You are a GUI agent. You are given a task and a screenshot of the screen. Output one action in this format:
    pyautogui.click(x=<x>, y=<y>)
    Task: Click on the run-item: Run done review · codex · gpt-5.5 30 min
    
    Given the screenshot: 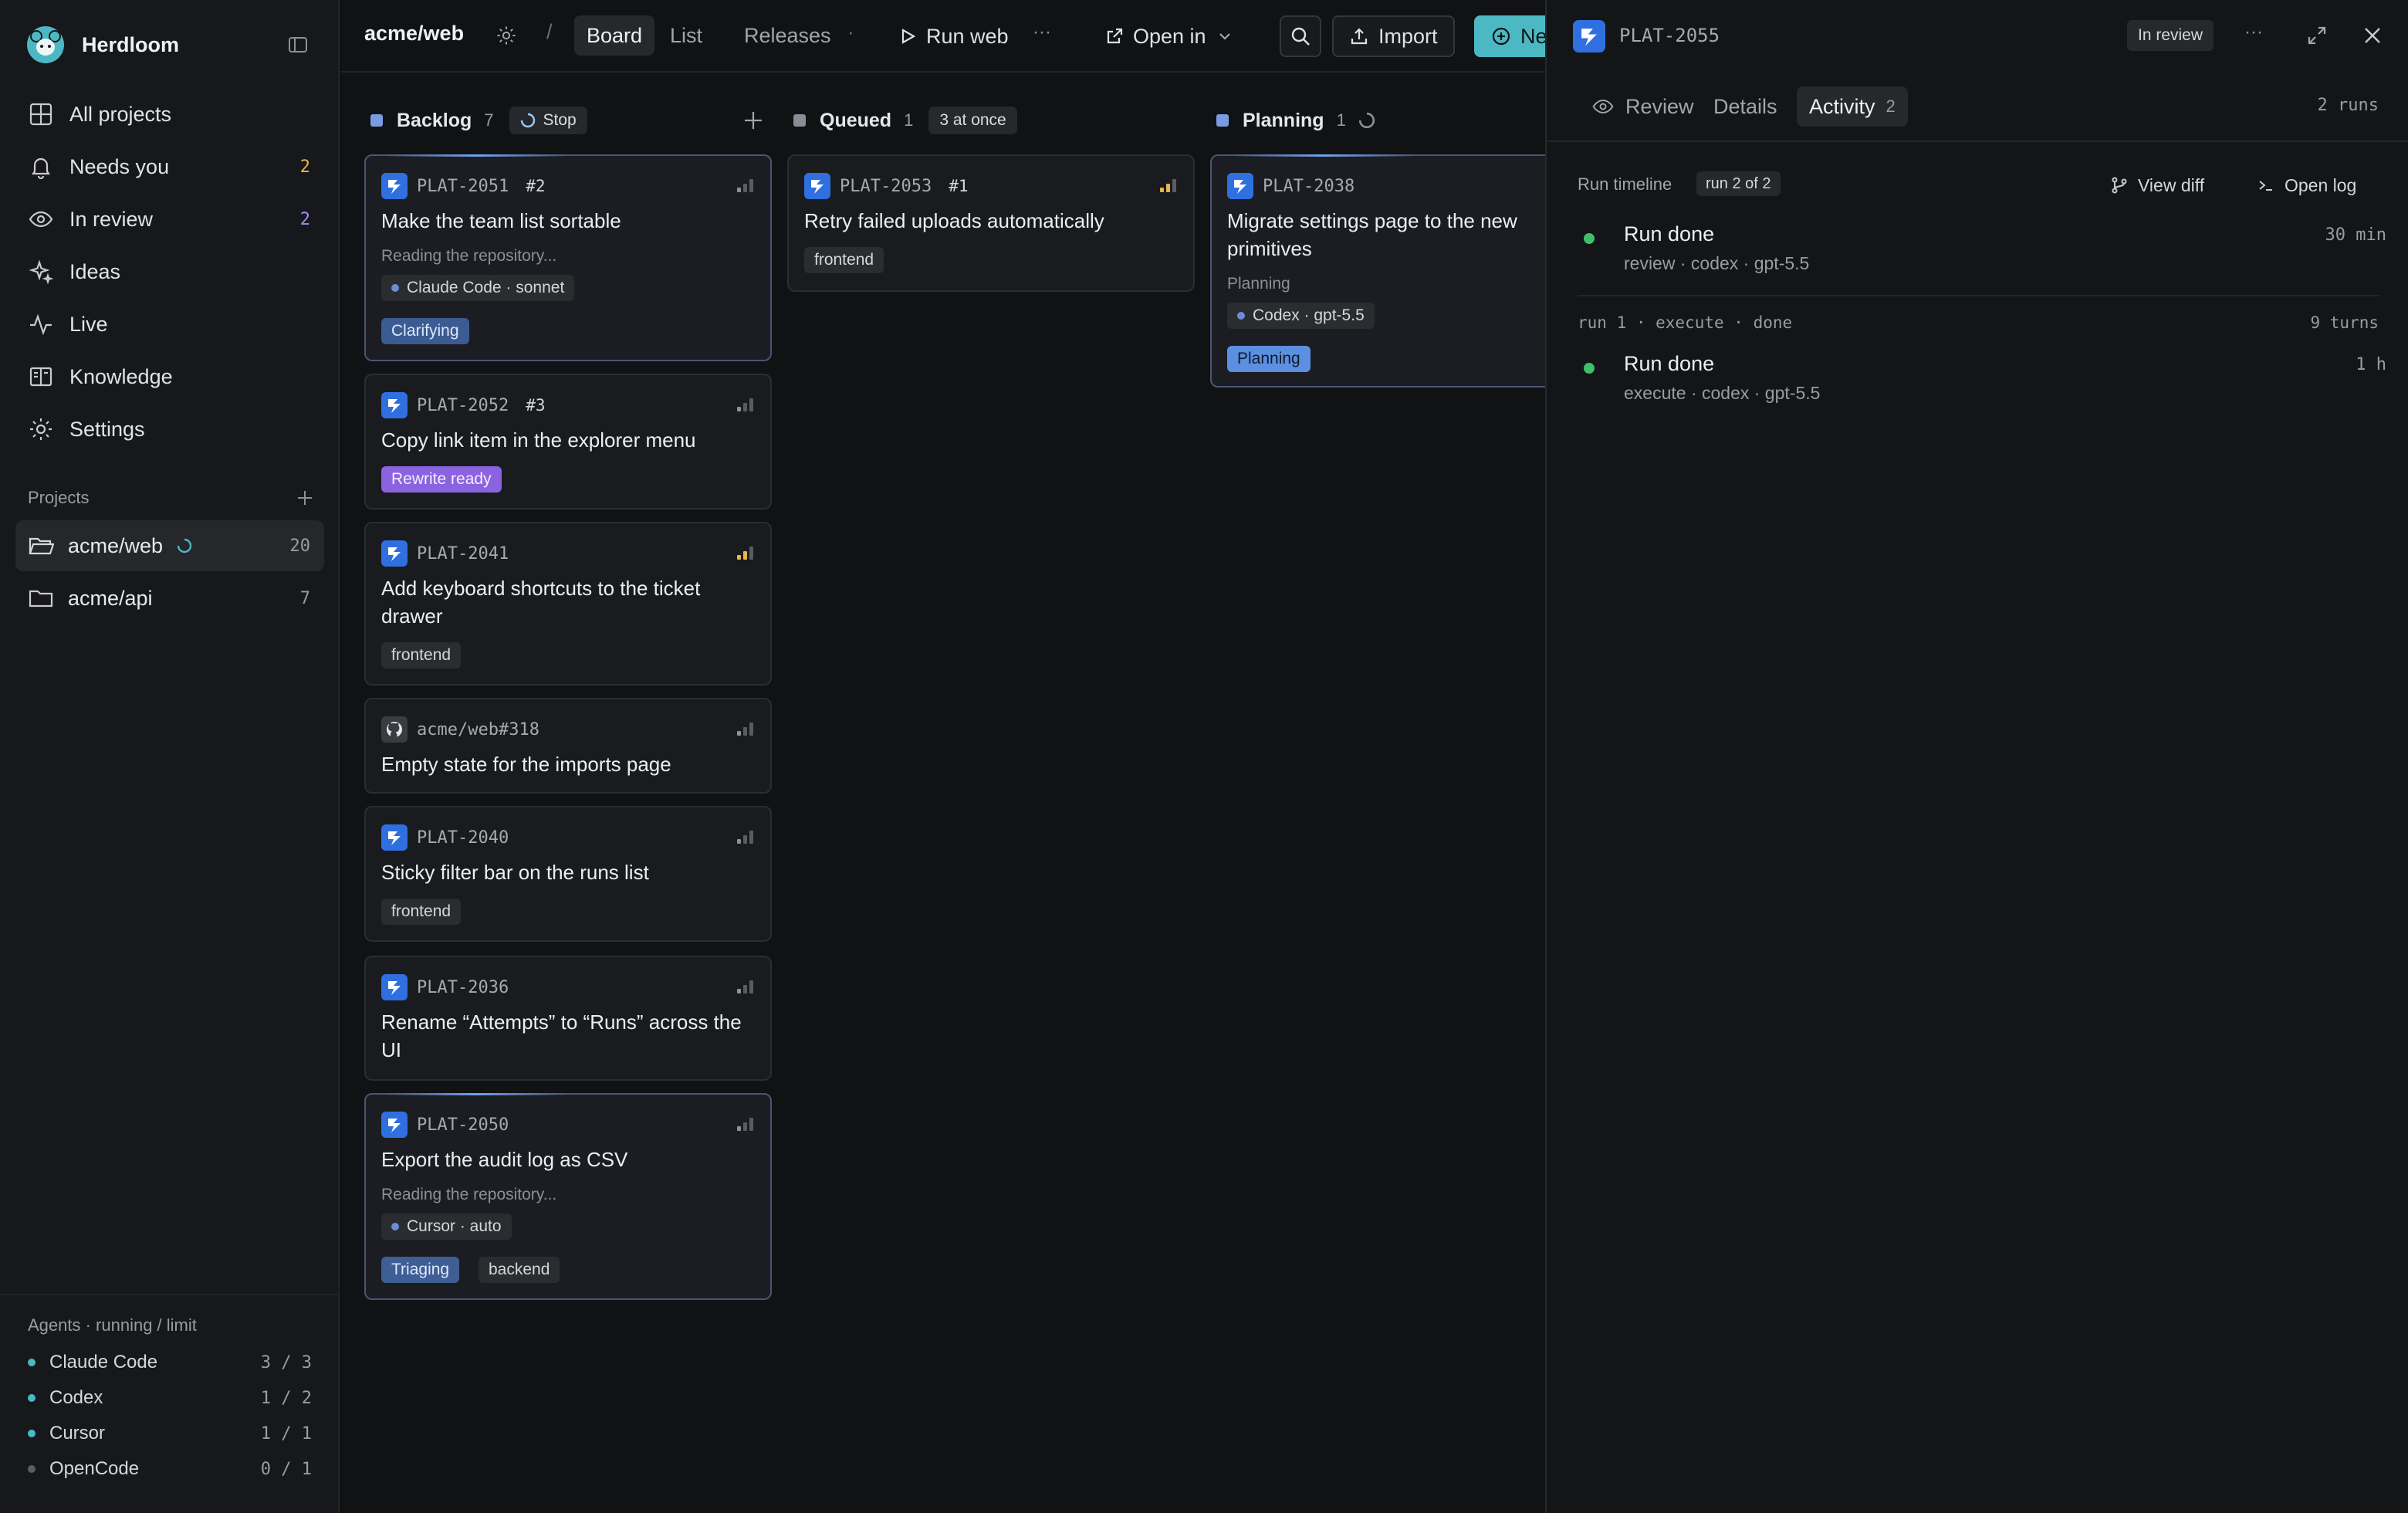 What is the action you would take?
    pyautogui.click(x=1985, y=249)
    